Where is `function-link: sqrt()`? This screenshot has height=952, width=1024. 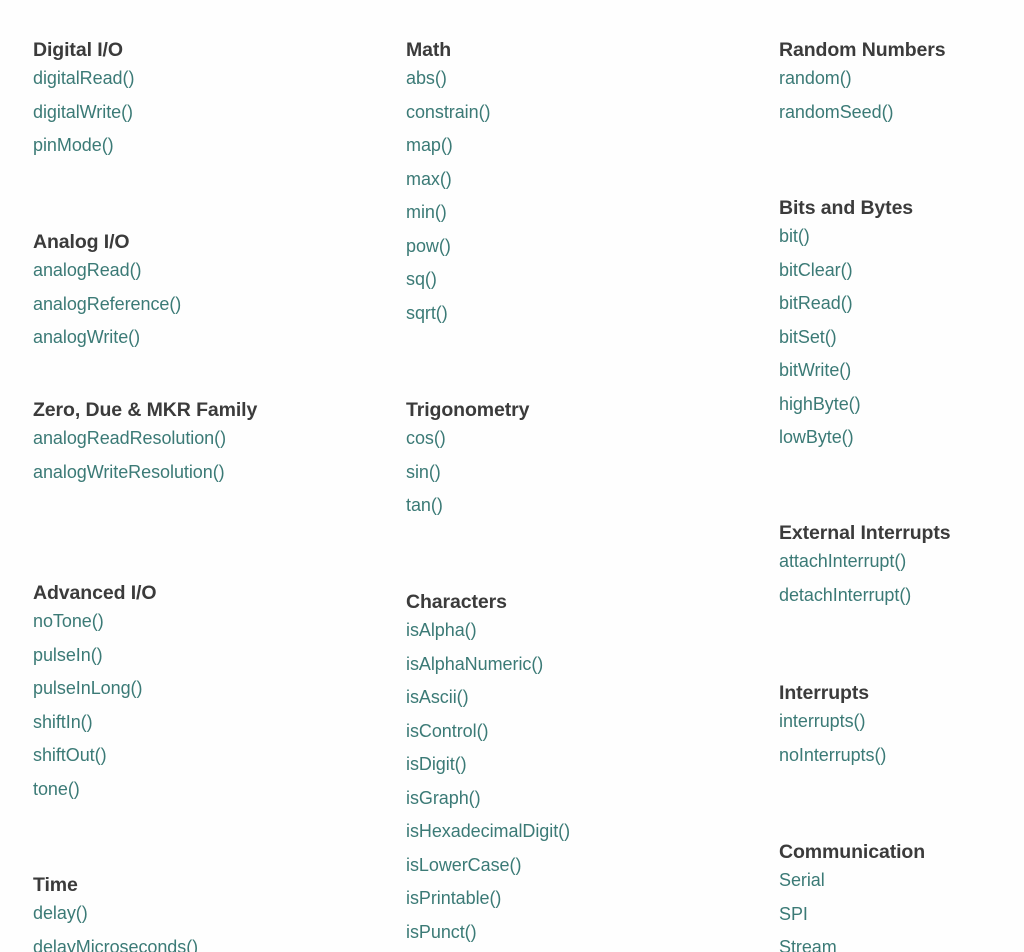 function-link: sqrt() is located at coordinates (448, 314).